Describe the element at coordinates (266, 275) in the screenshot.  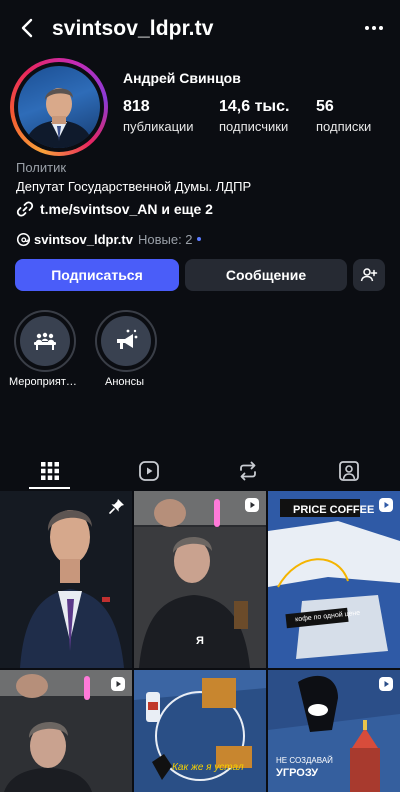
I see `message-button: Сообщение` at that location.